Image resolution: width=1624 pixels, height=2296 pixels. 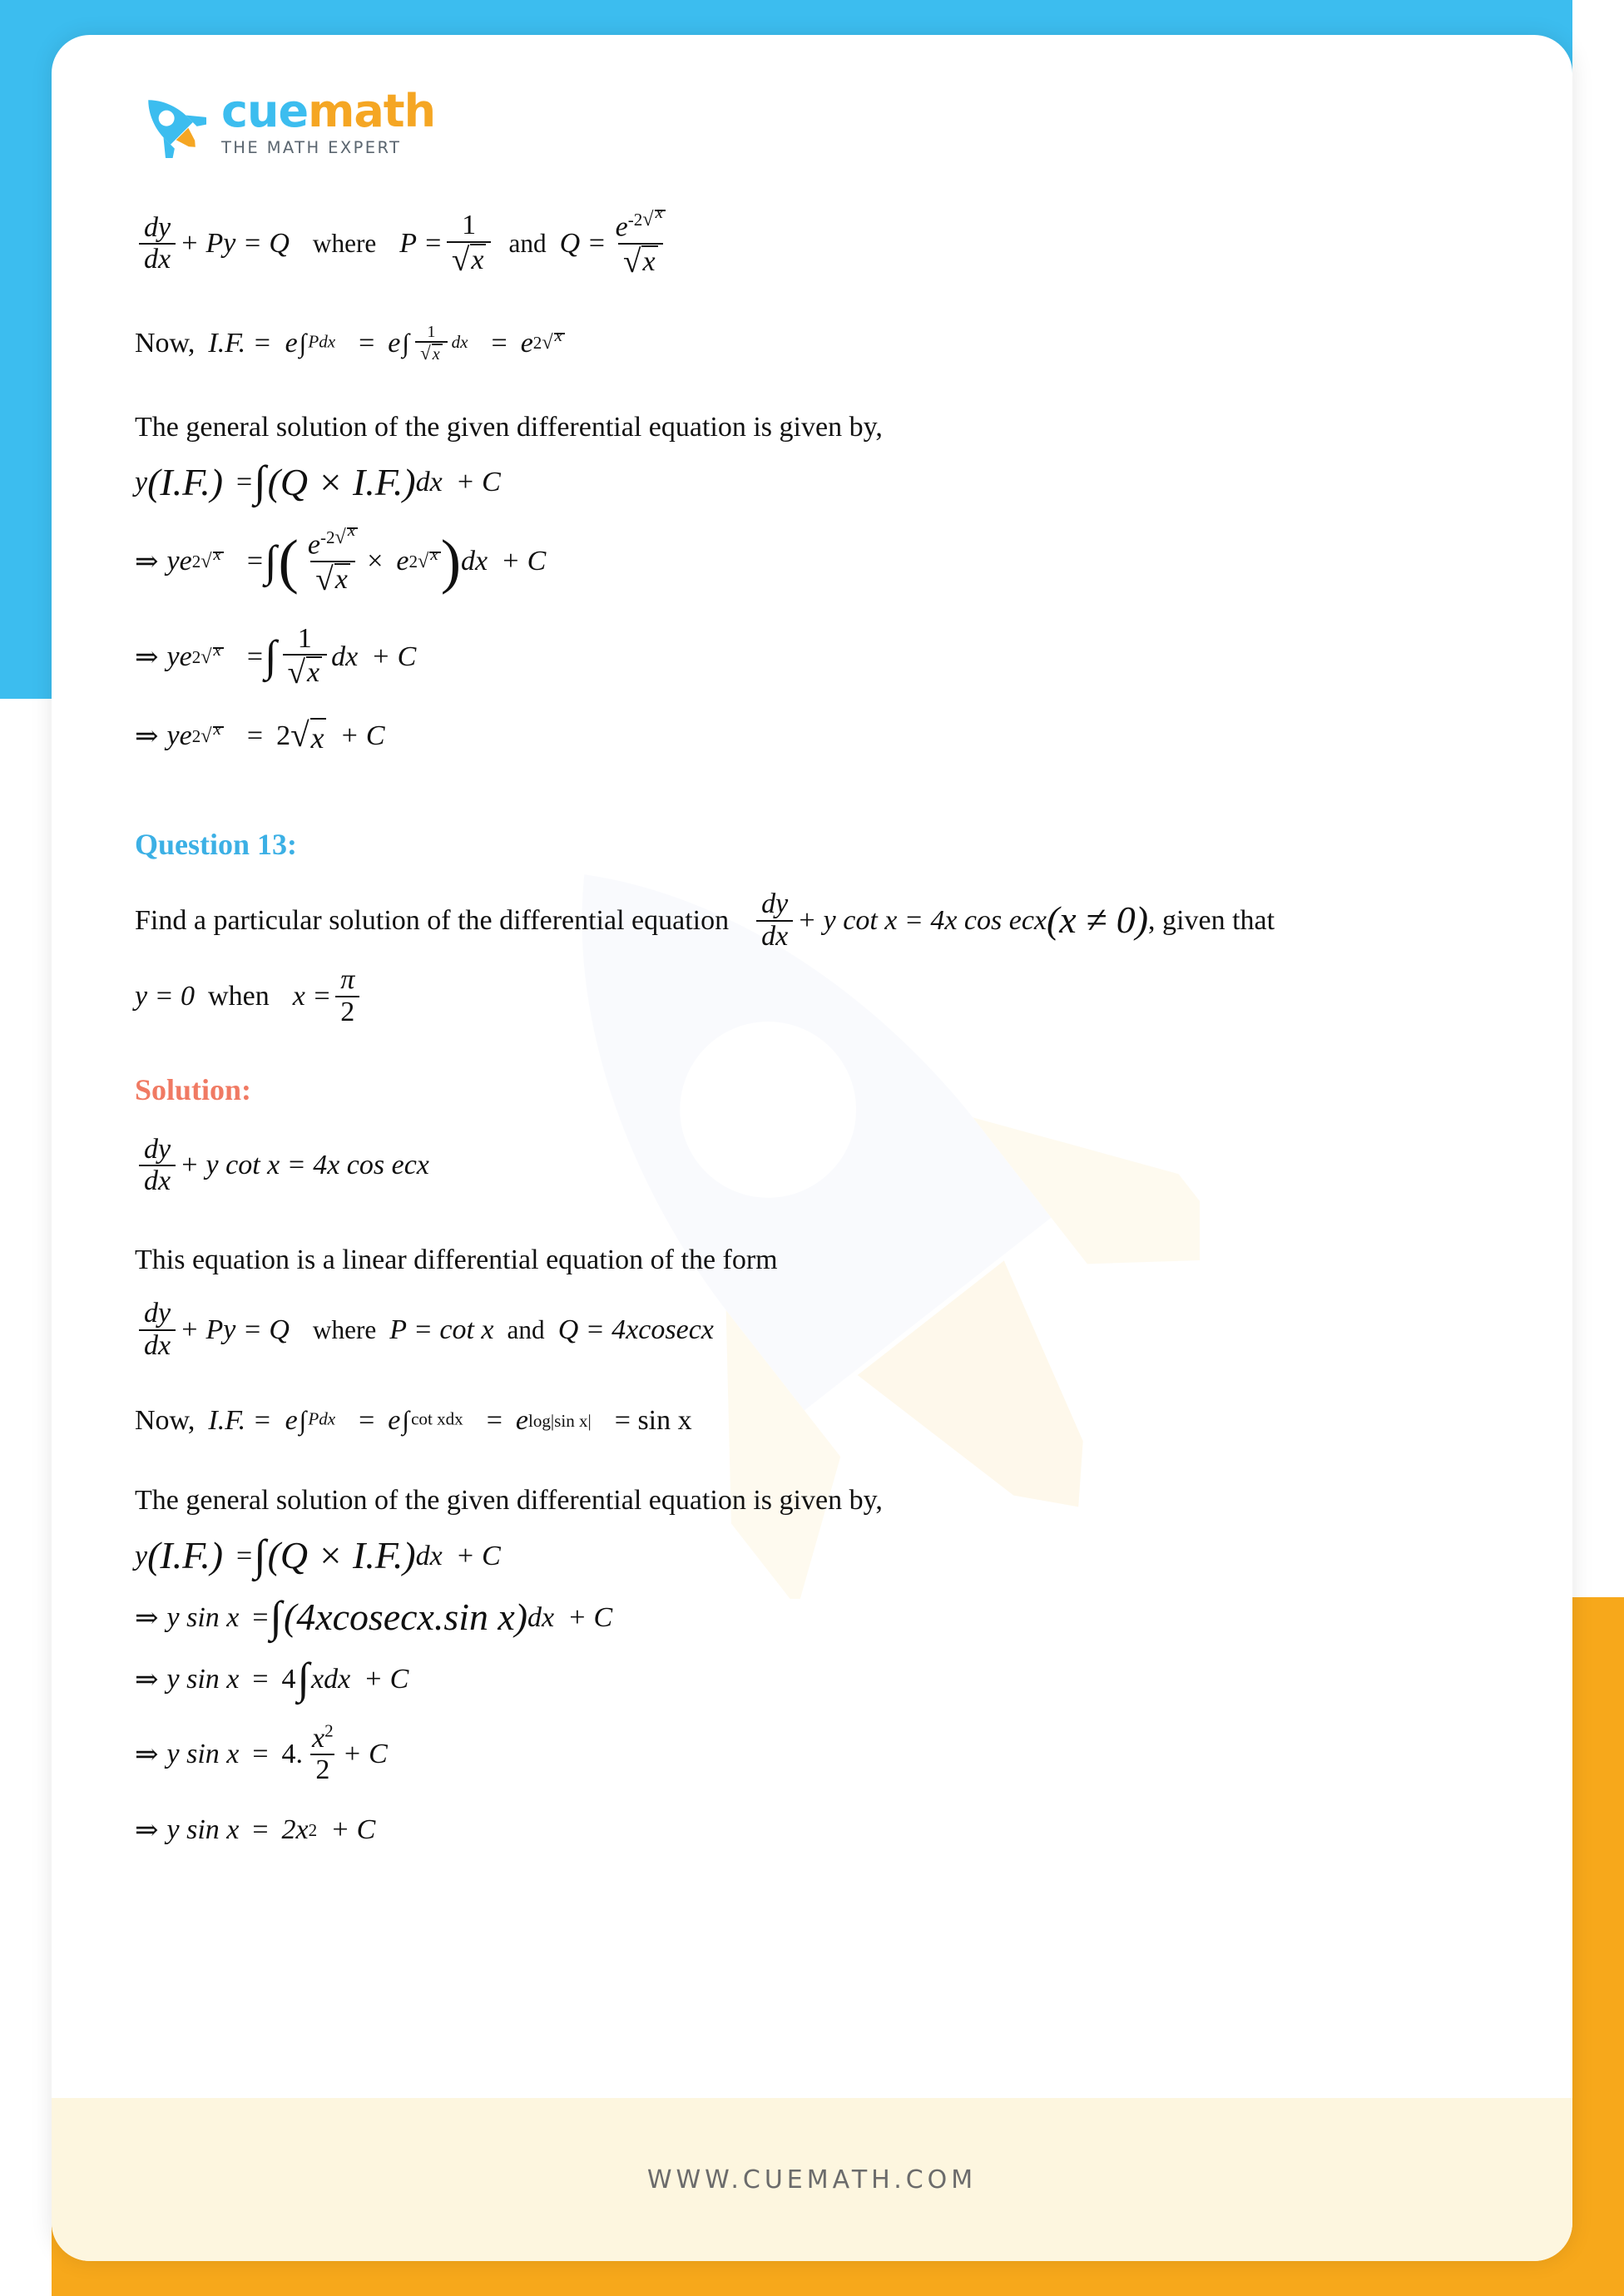 What do you see at coordinates (327, 537) in the screenshot?
I see `step1-num-exp: -2` at bounding box center [327, 537].